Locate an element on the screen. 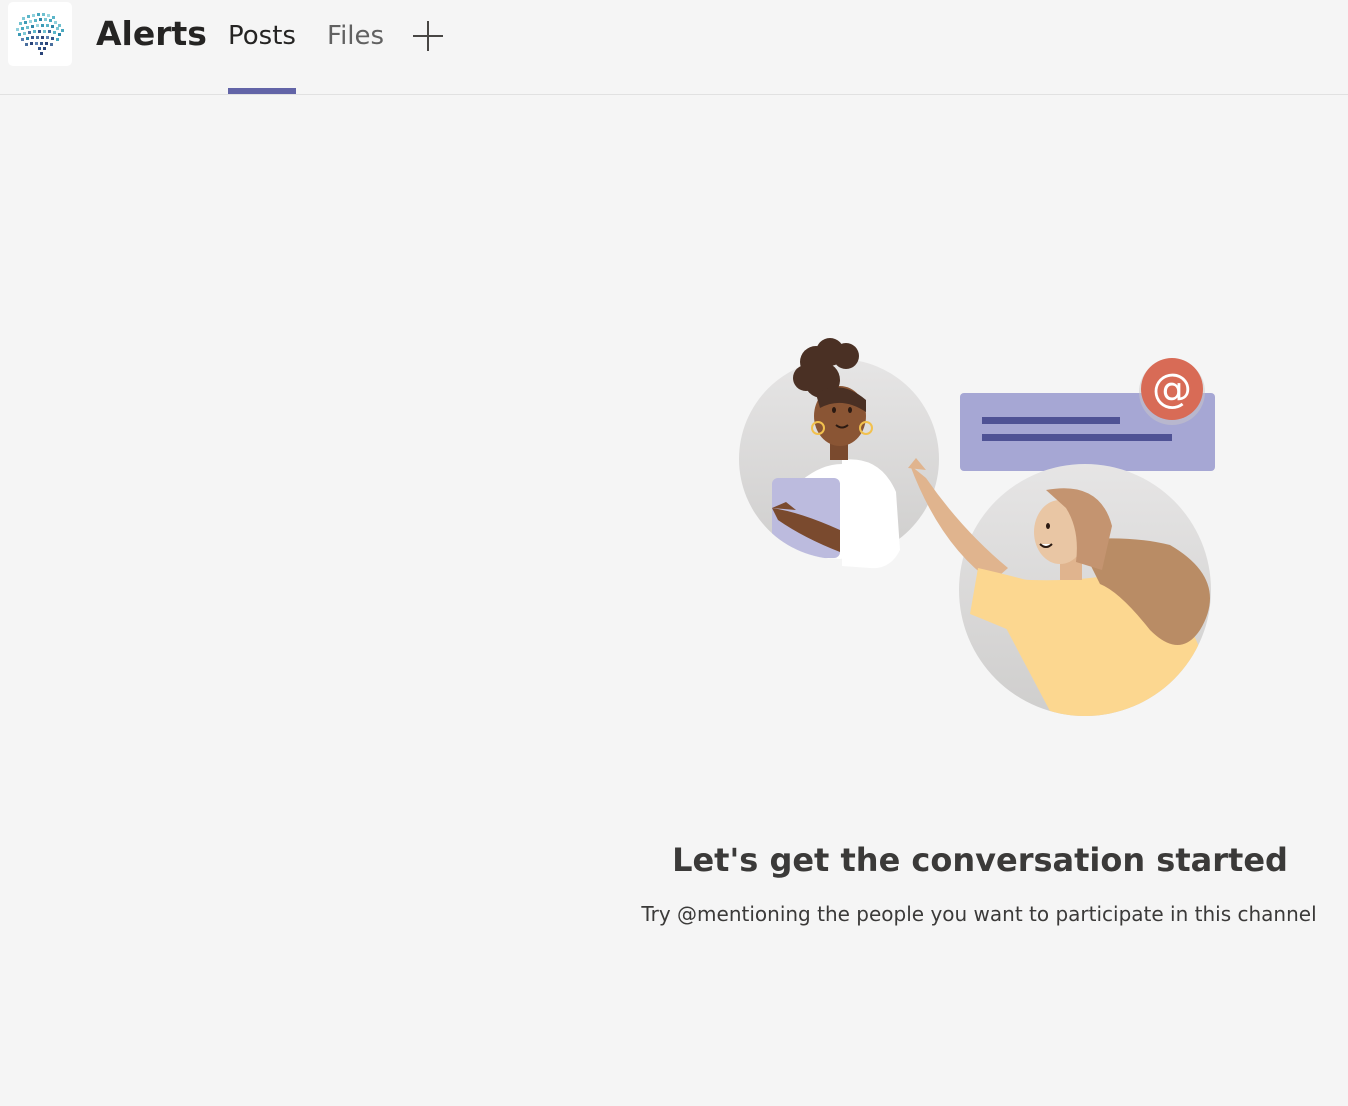  person-left-figure is located at coordinates (839, 453).